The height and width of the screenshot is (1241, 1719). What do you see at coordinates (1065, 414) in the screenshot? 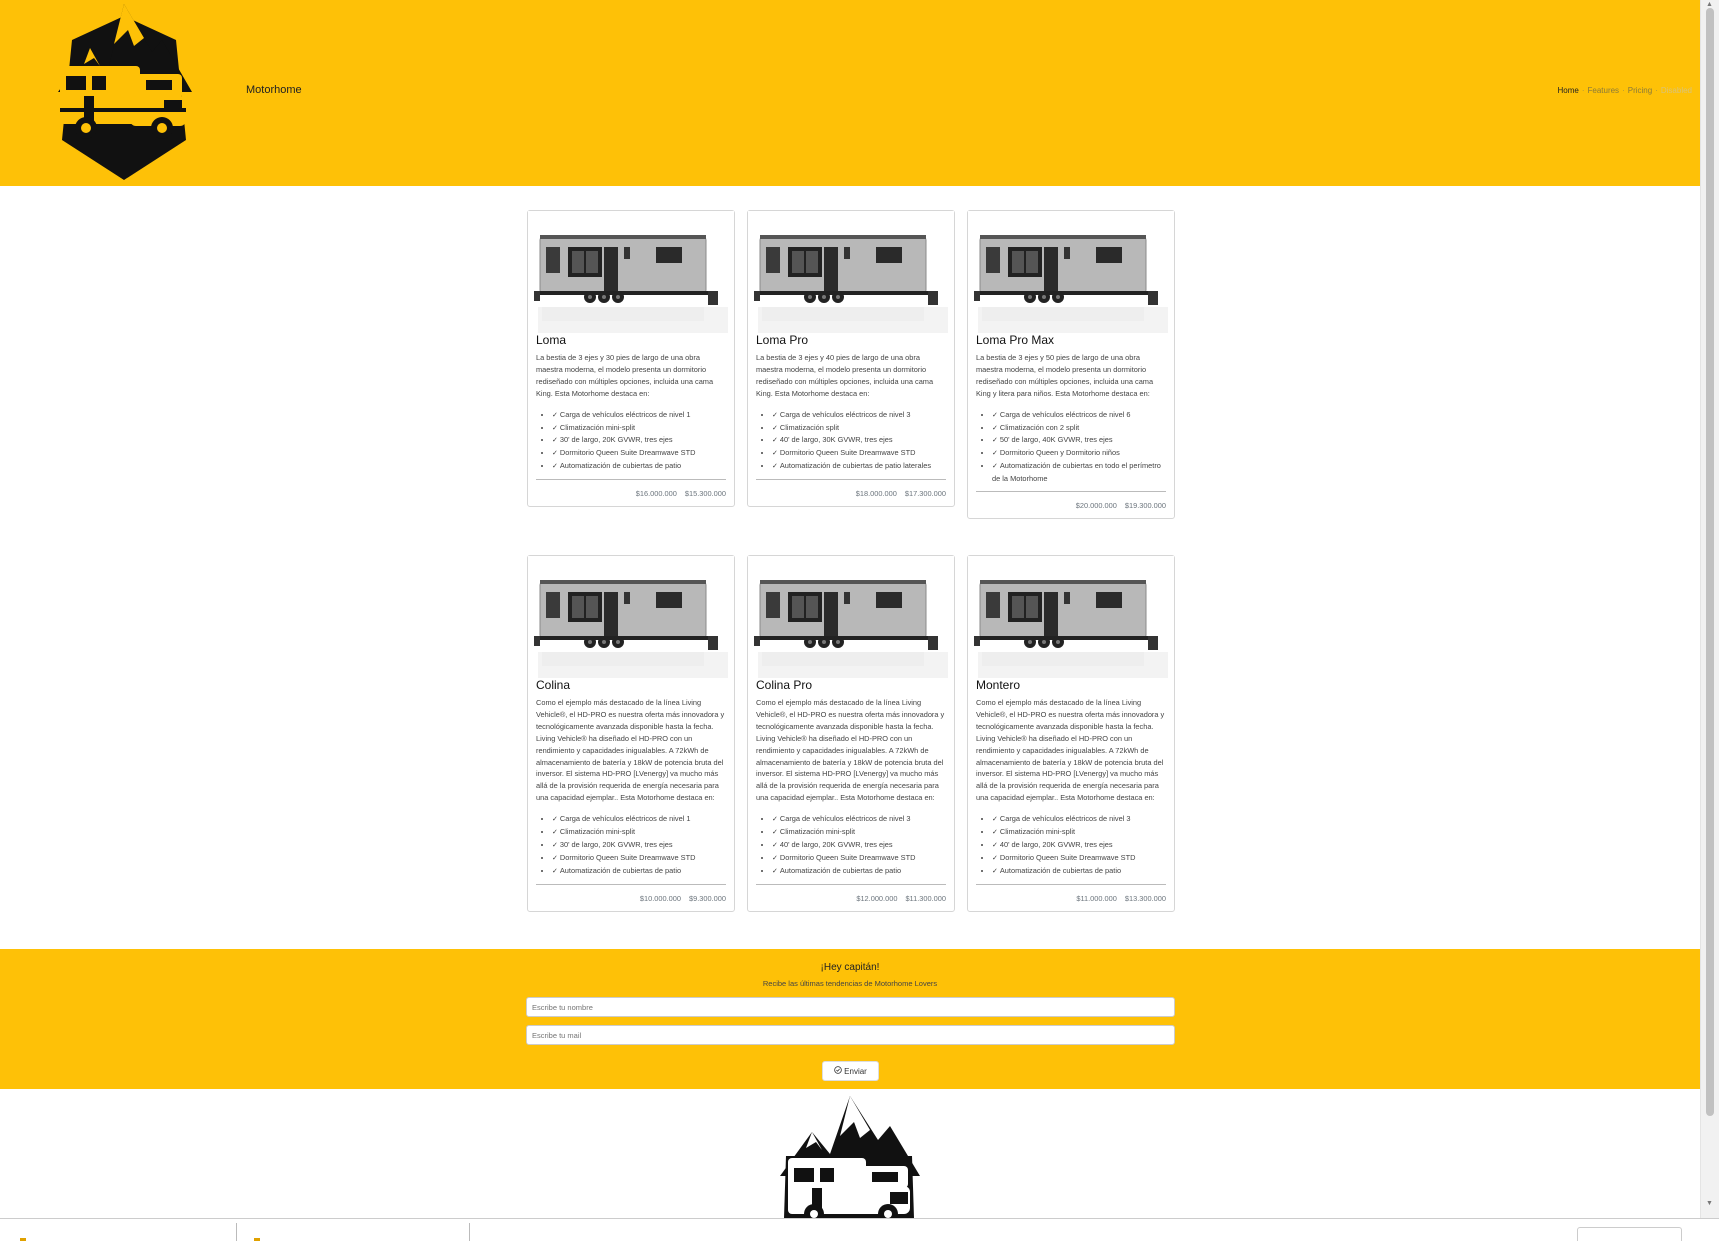
I see `feature-text: Carga de vehículos eléctricos de nivel 6` at bounding box center [1065, 414].